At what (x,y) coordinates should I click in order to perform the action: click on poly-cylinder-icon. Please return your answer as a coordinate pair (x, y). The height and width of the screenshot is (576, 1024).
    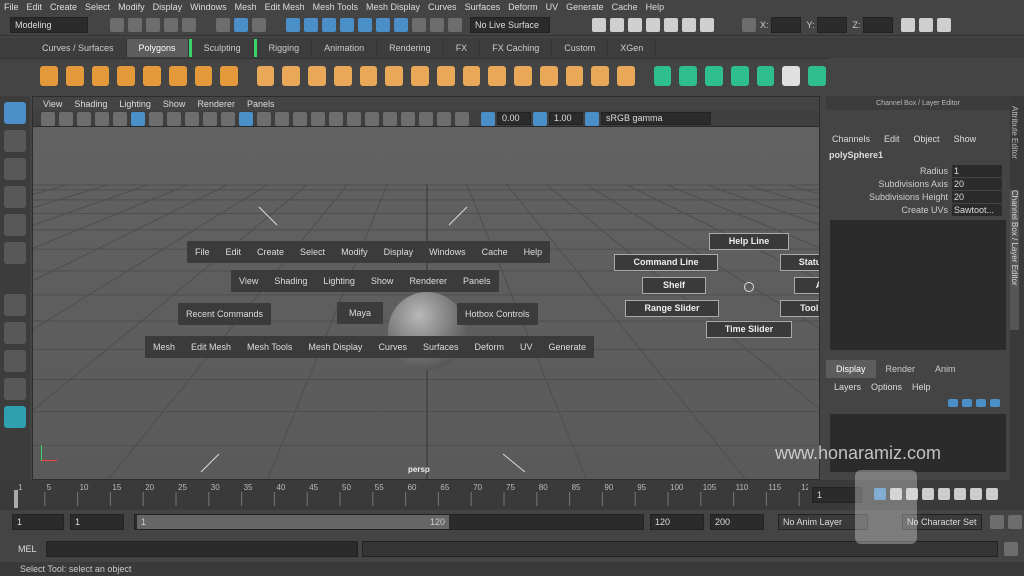
    Looking at the image, I should click on (100, 75).